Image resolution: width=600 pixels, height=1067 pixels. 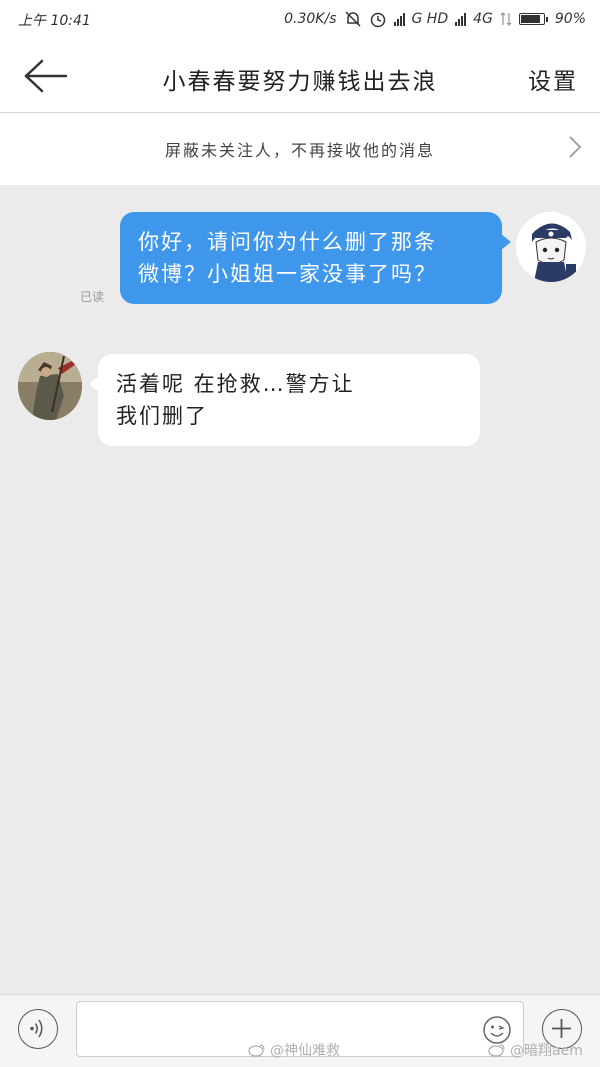 I want to click on status-indicators: 0.30K/s G HD 4G 90%, so click(x=435, y=19).